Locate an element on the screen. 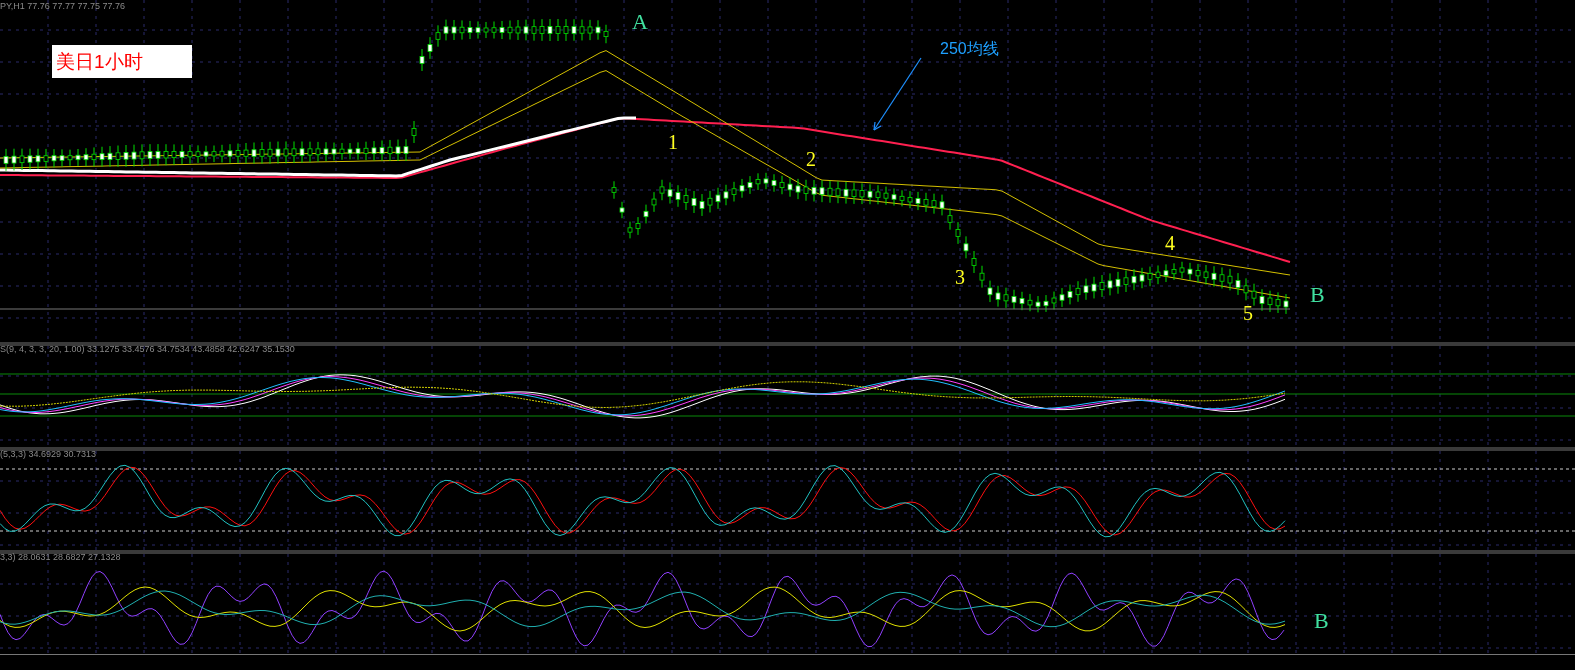  indicator-label: 3,3) 28.0631 28.6827 27.1328 is located at coordinates (60, 557).